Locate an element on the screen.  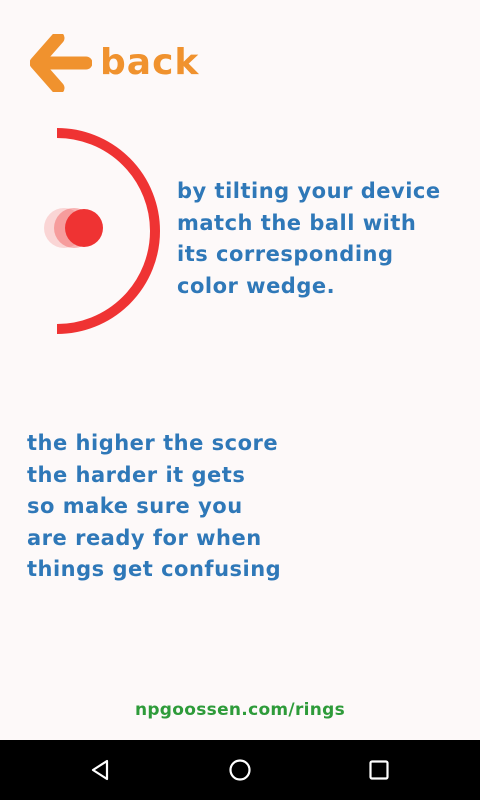
nav-back-button is located at coordinates (100, 770).